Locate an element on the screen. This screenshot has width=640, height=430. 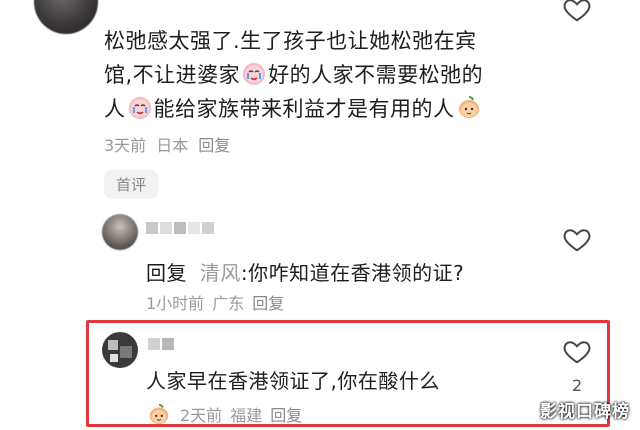
commenter-avatar is located at coordinates (66, 17).